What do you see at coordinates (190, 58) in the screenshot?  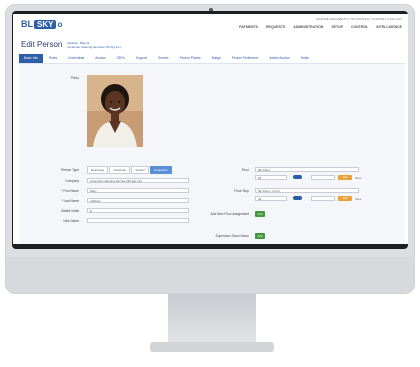 I see `tab-person-photos: Person Photos` at bounding box center [190, 58].